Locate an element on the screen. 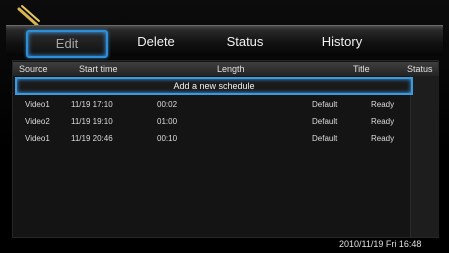 This screenshot has width=449, height=253. tab-history: History is located at coordinates (342, 42).